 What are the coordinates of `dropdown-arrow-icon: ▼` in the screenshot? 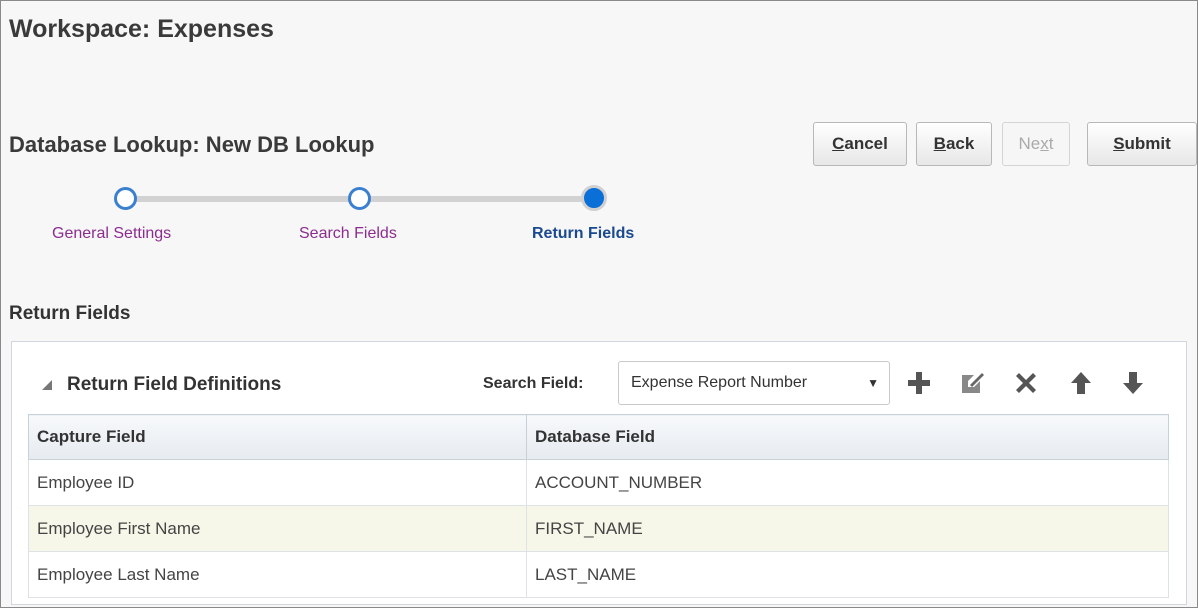 It's located at (873, 383).